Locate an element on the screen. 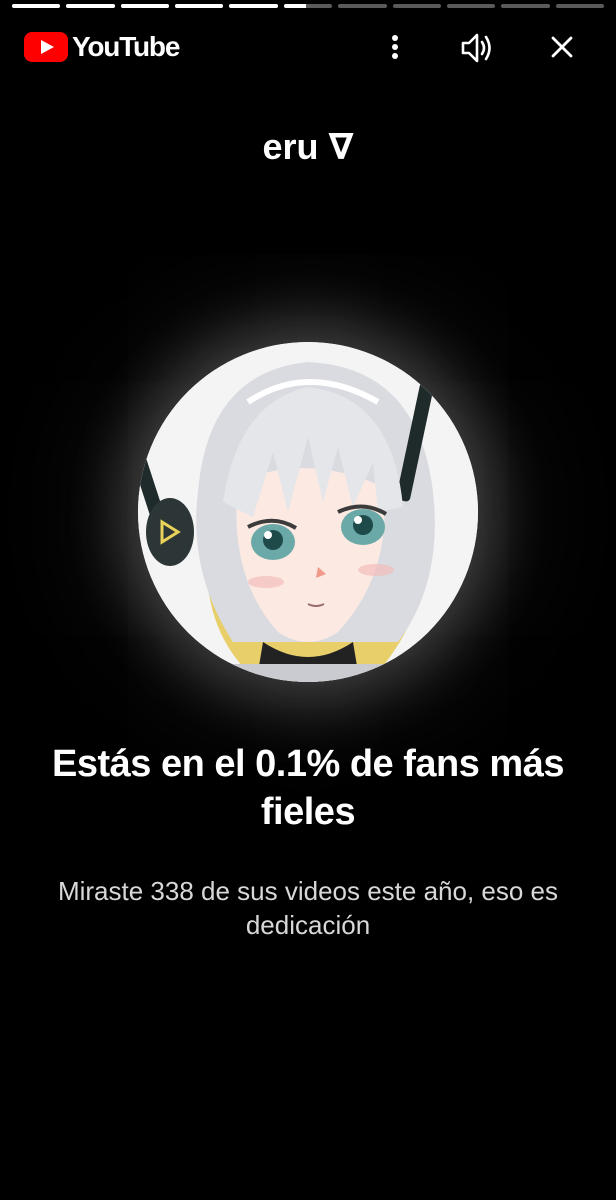 This screenshot has height=1200, width=616. channel-name: eru ∇ is located at coordinates (308, 146).